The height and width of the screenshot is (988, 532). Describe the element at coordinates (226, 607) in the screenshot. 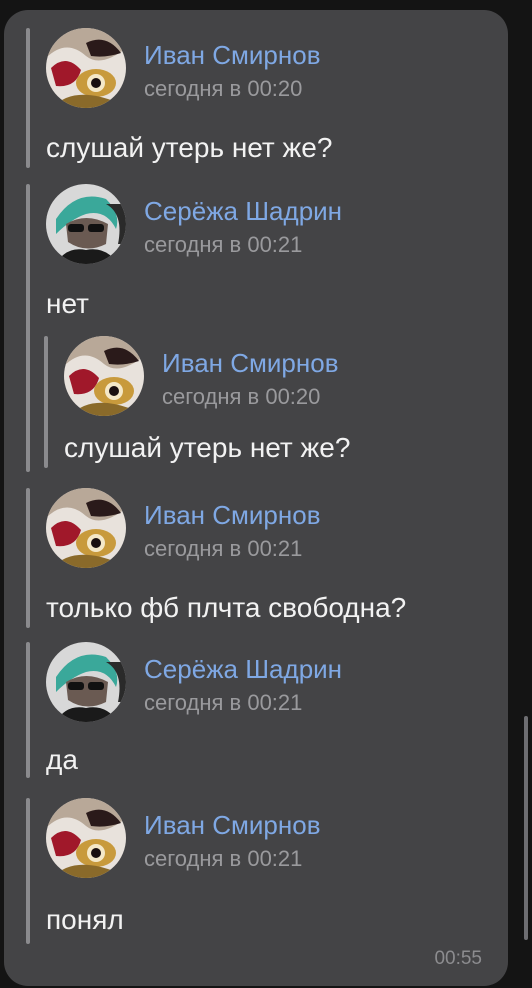

I see `message-text: только фб плчта свободна?` at that location.